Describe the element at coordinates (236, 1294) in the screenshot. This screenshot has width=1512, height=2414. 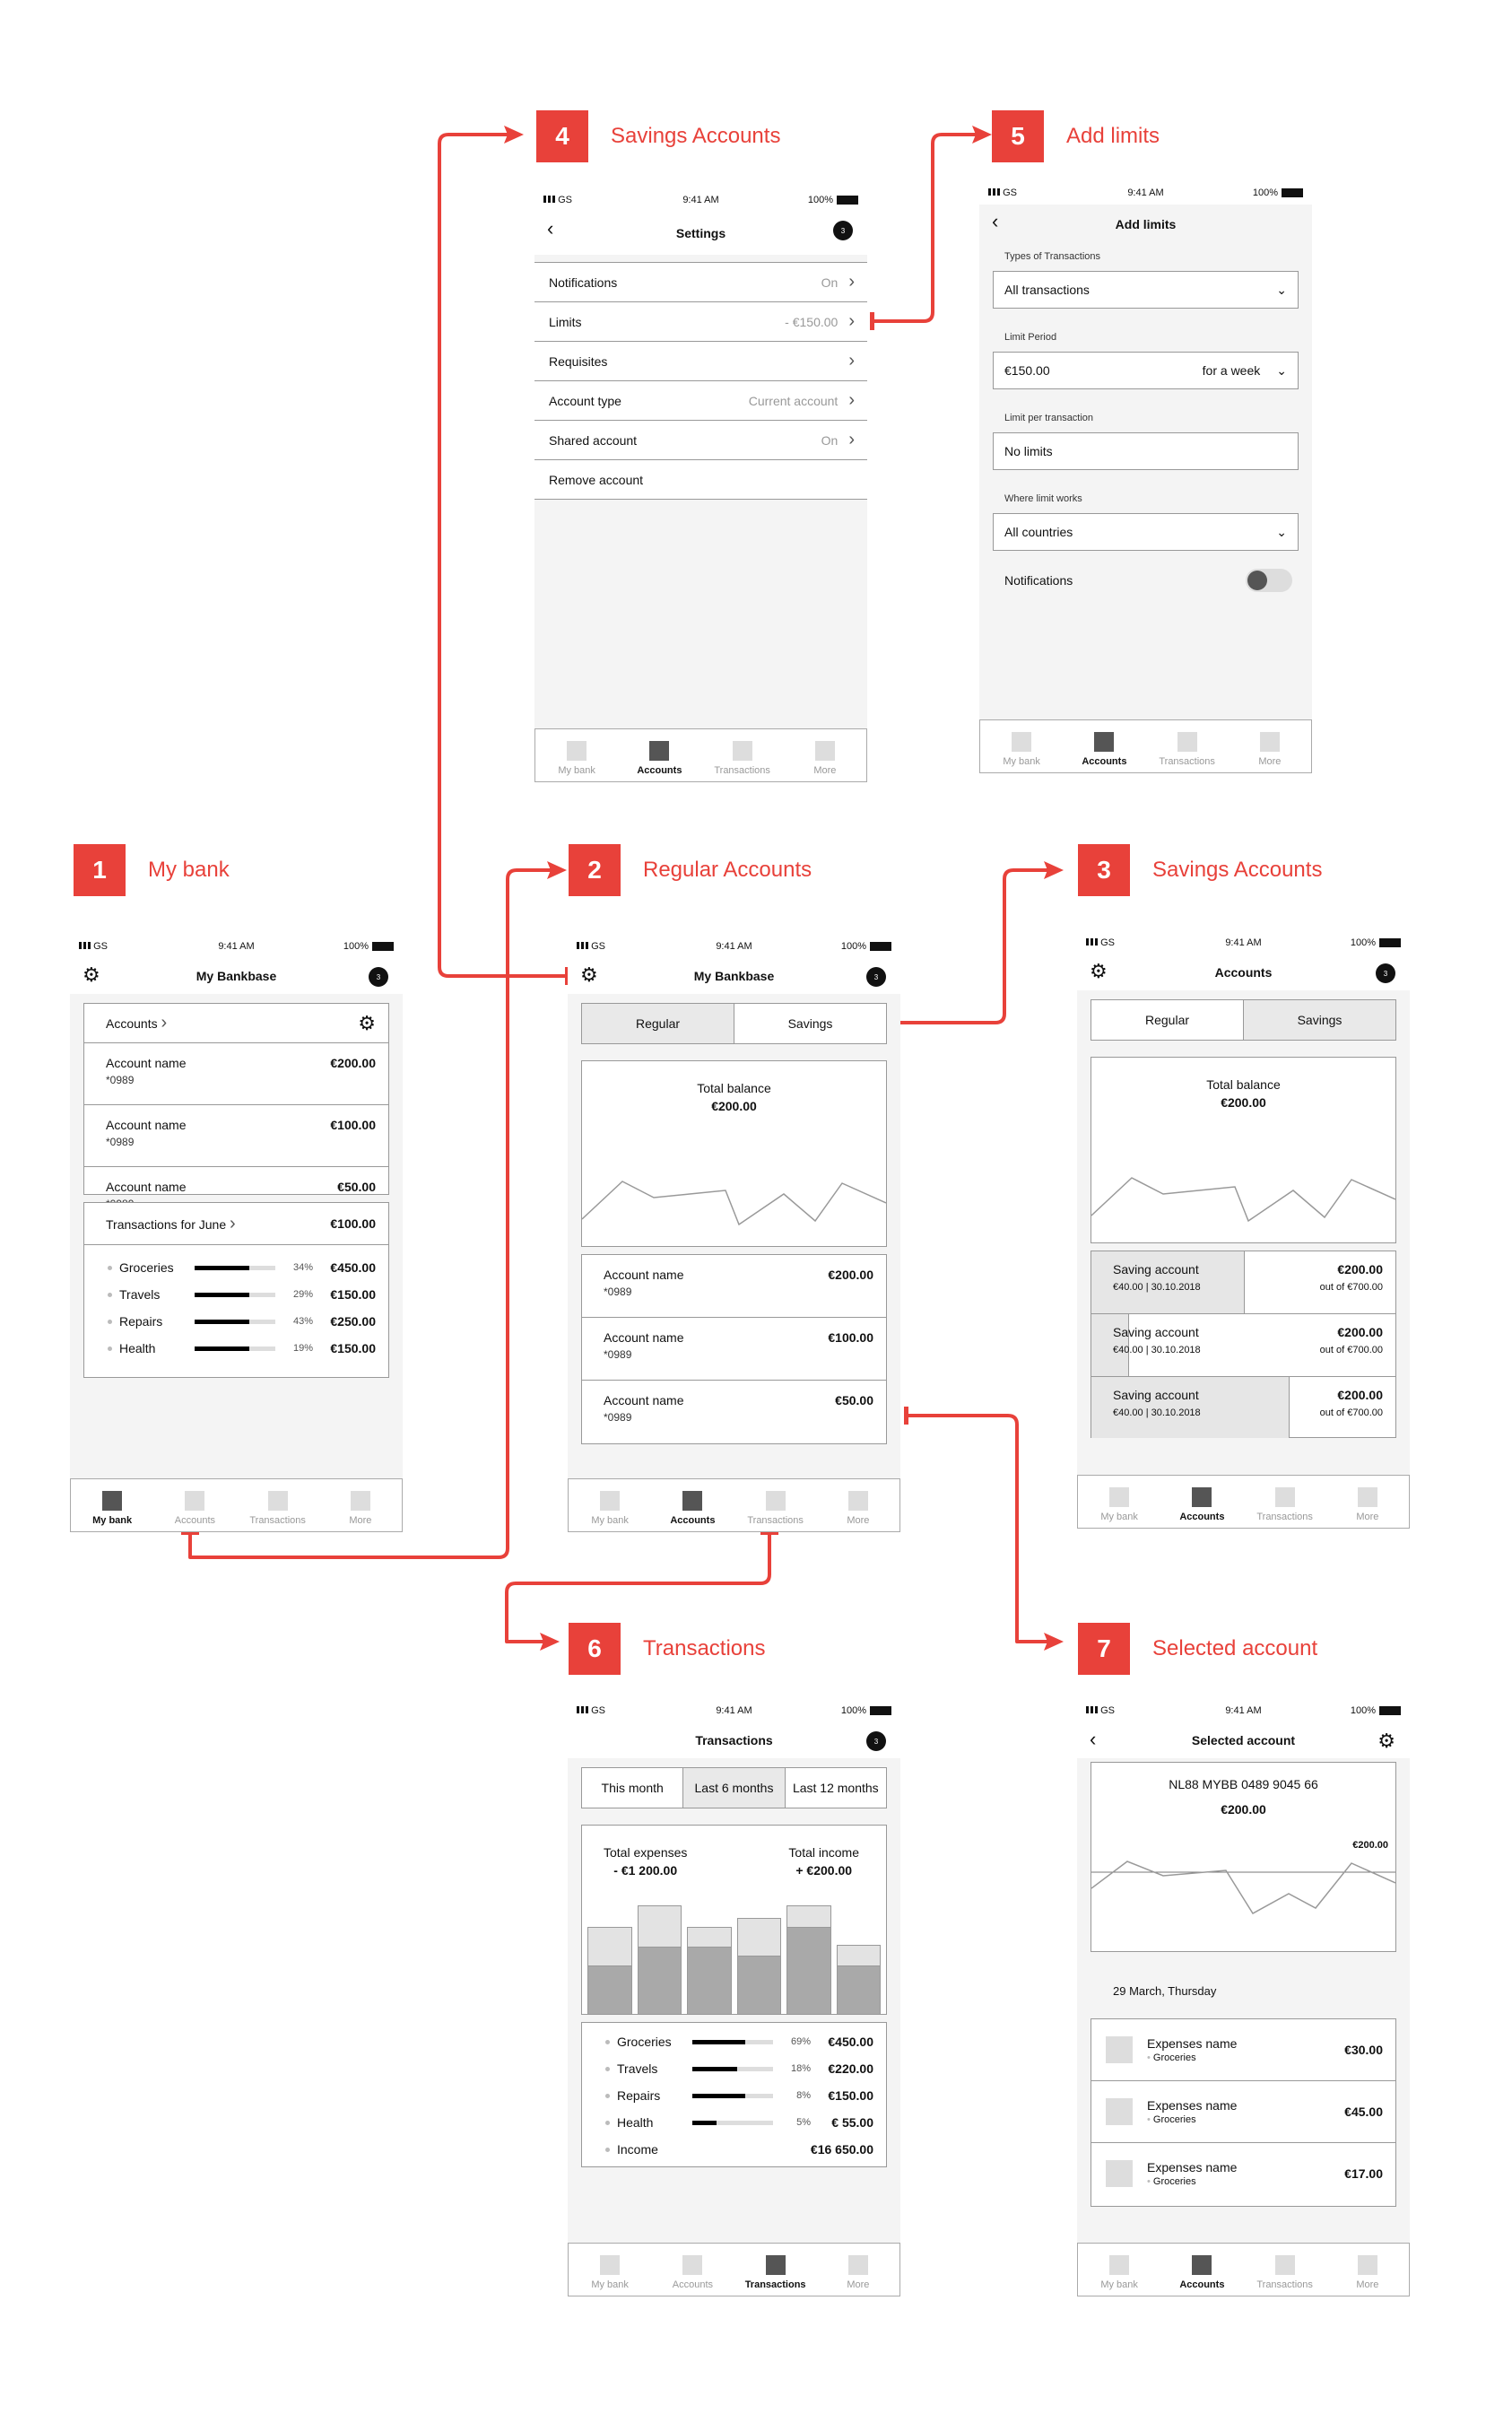
I see `category-row: Travels 29% €150.00` at that location.